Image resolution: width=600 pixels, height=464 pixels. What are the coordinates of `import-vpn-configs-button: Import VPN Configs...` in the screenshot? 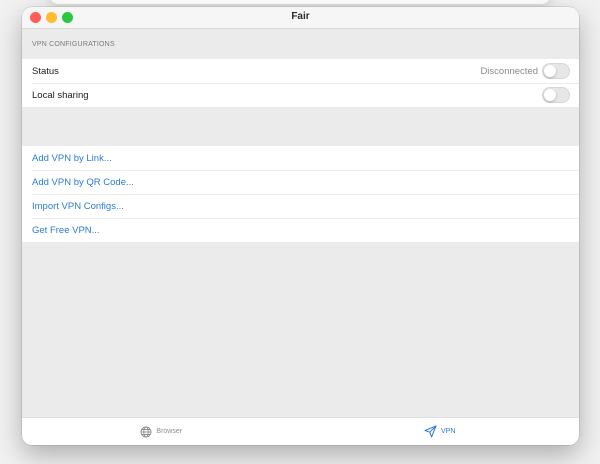 It's located at (300, 206).